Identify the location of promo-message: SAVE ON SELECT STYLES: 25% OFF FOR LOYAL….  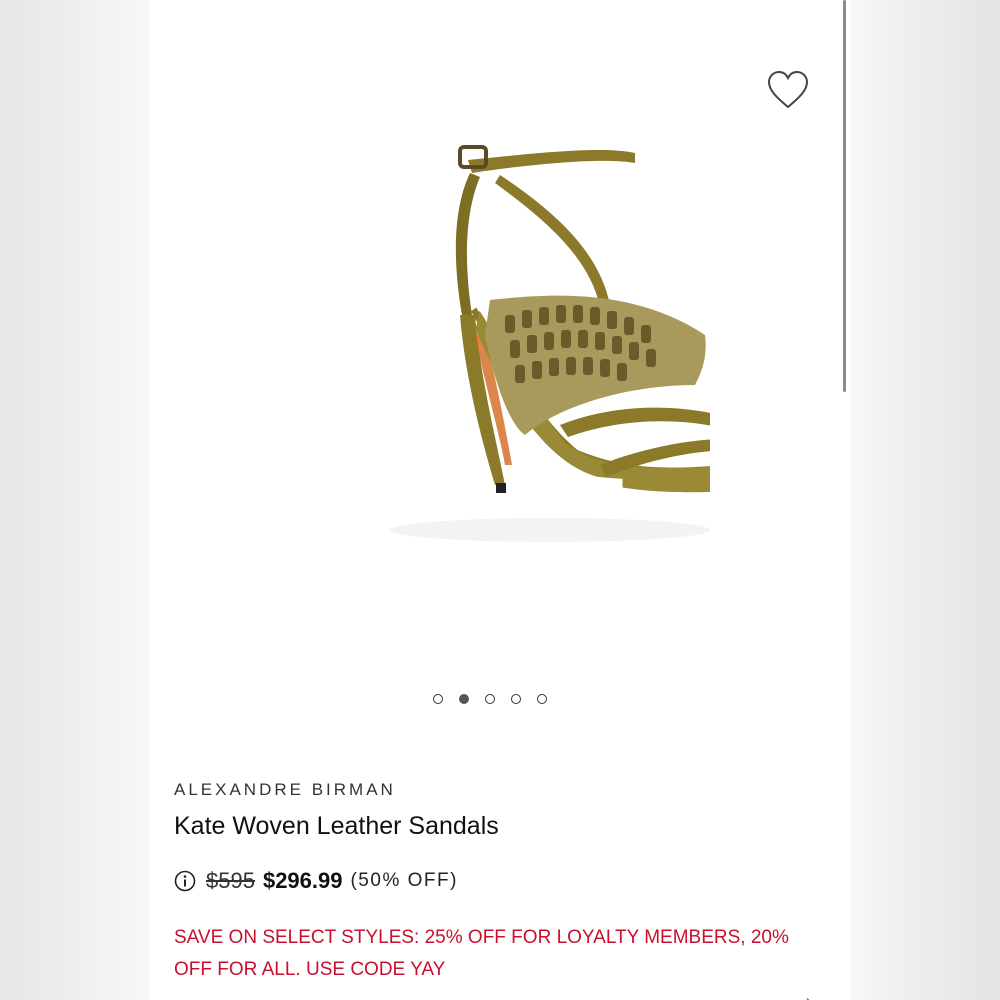
(481, 953).